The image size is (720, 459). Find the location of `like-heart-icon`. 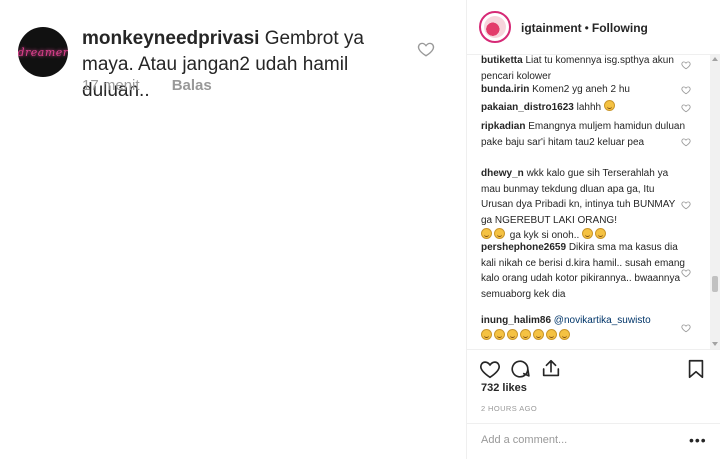

like-heart-icon is located at coordinates (490, 369).